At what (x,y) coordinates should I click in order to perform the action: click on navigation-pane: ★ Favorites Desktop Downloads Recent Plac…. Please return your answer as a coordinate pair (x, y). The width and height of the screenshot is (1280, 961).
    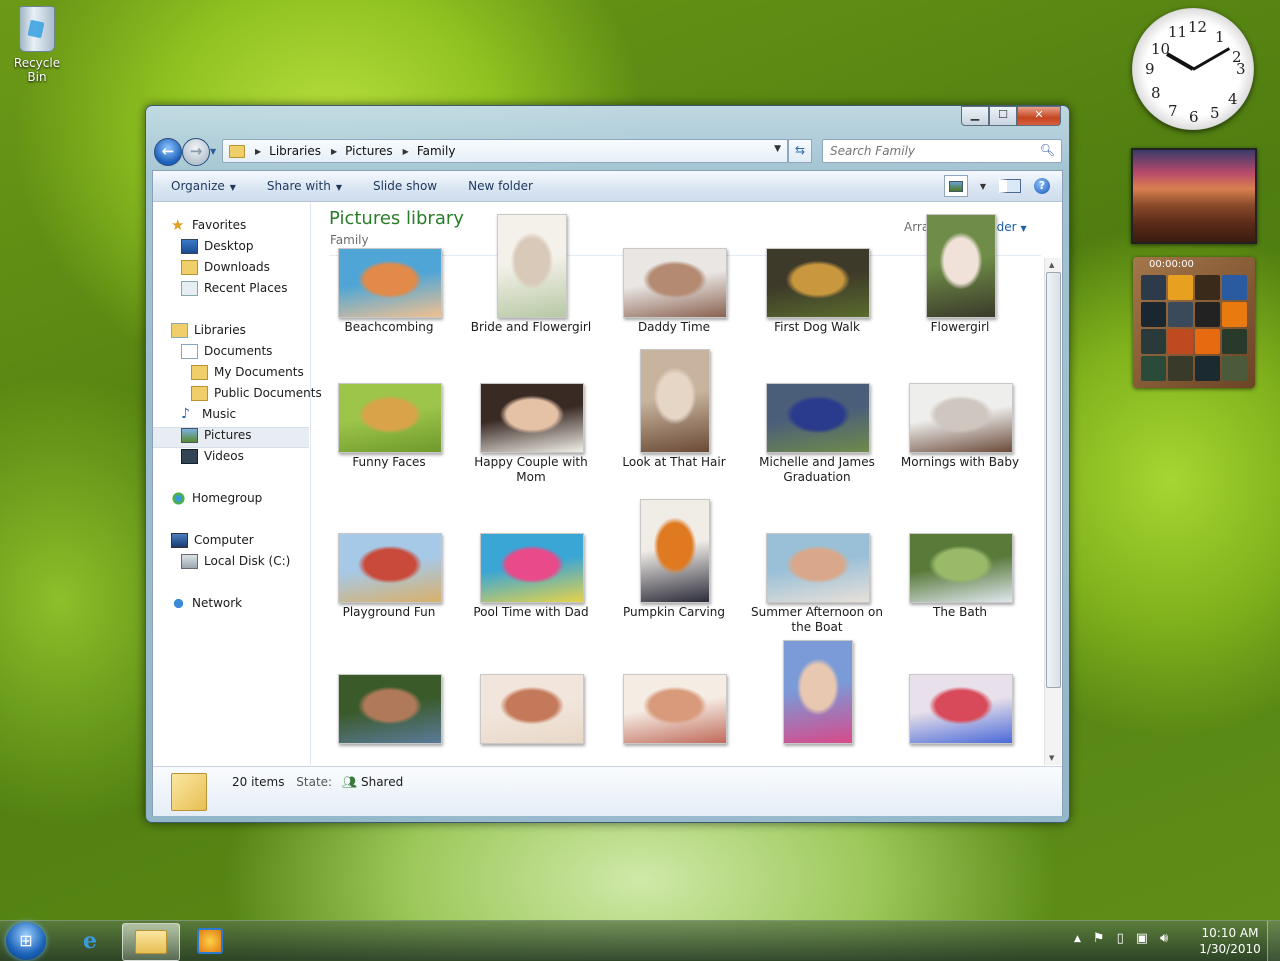
    Looking at the image, I should click on (237, 483).